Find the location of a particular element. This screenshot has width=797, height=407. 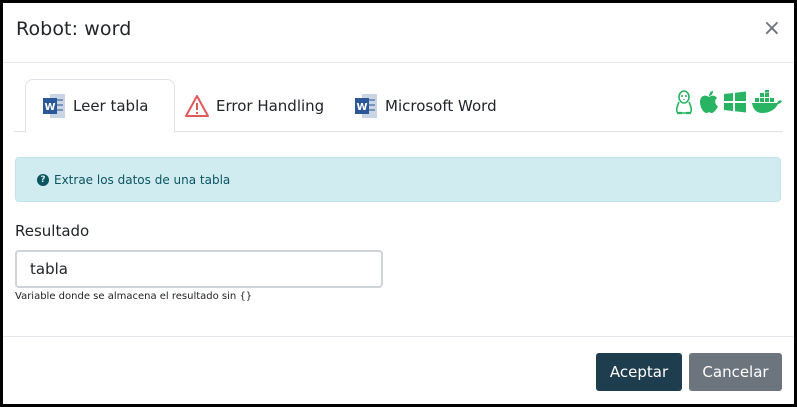

windows-icon is located at coordinates (735, 102).